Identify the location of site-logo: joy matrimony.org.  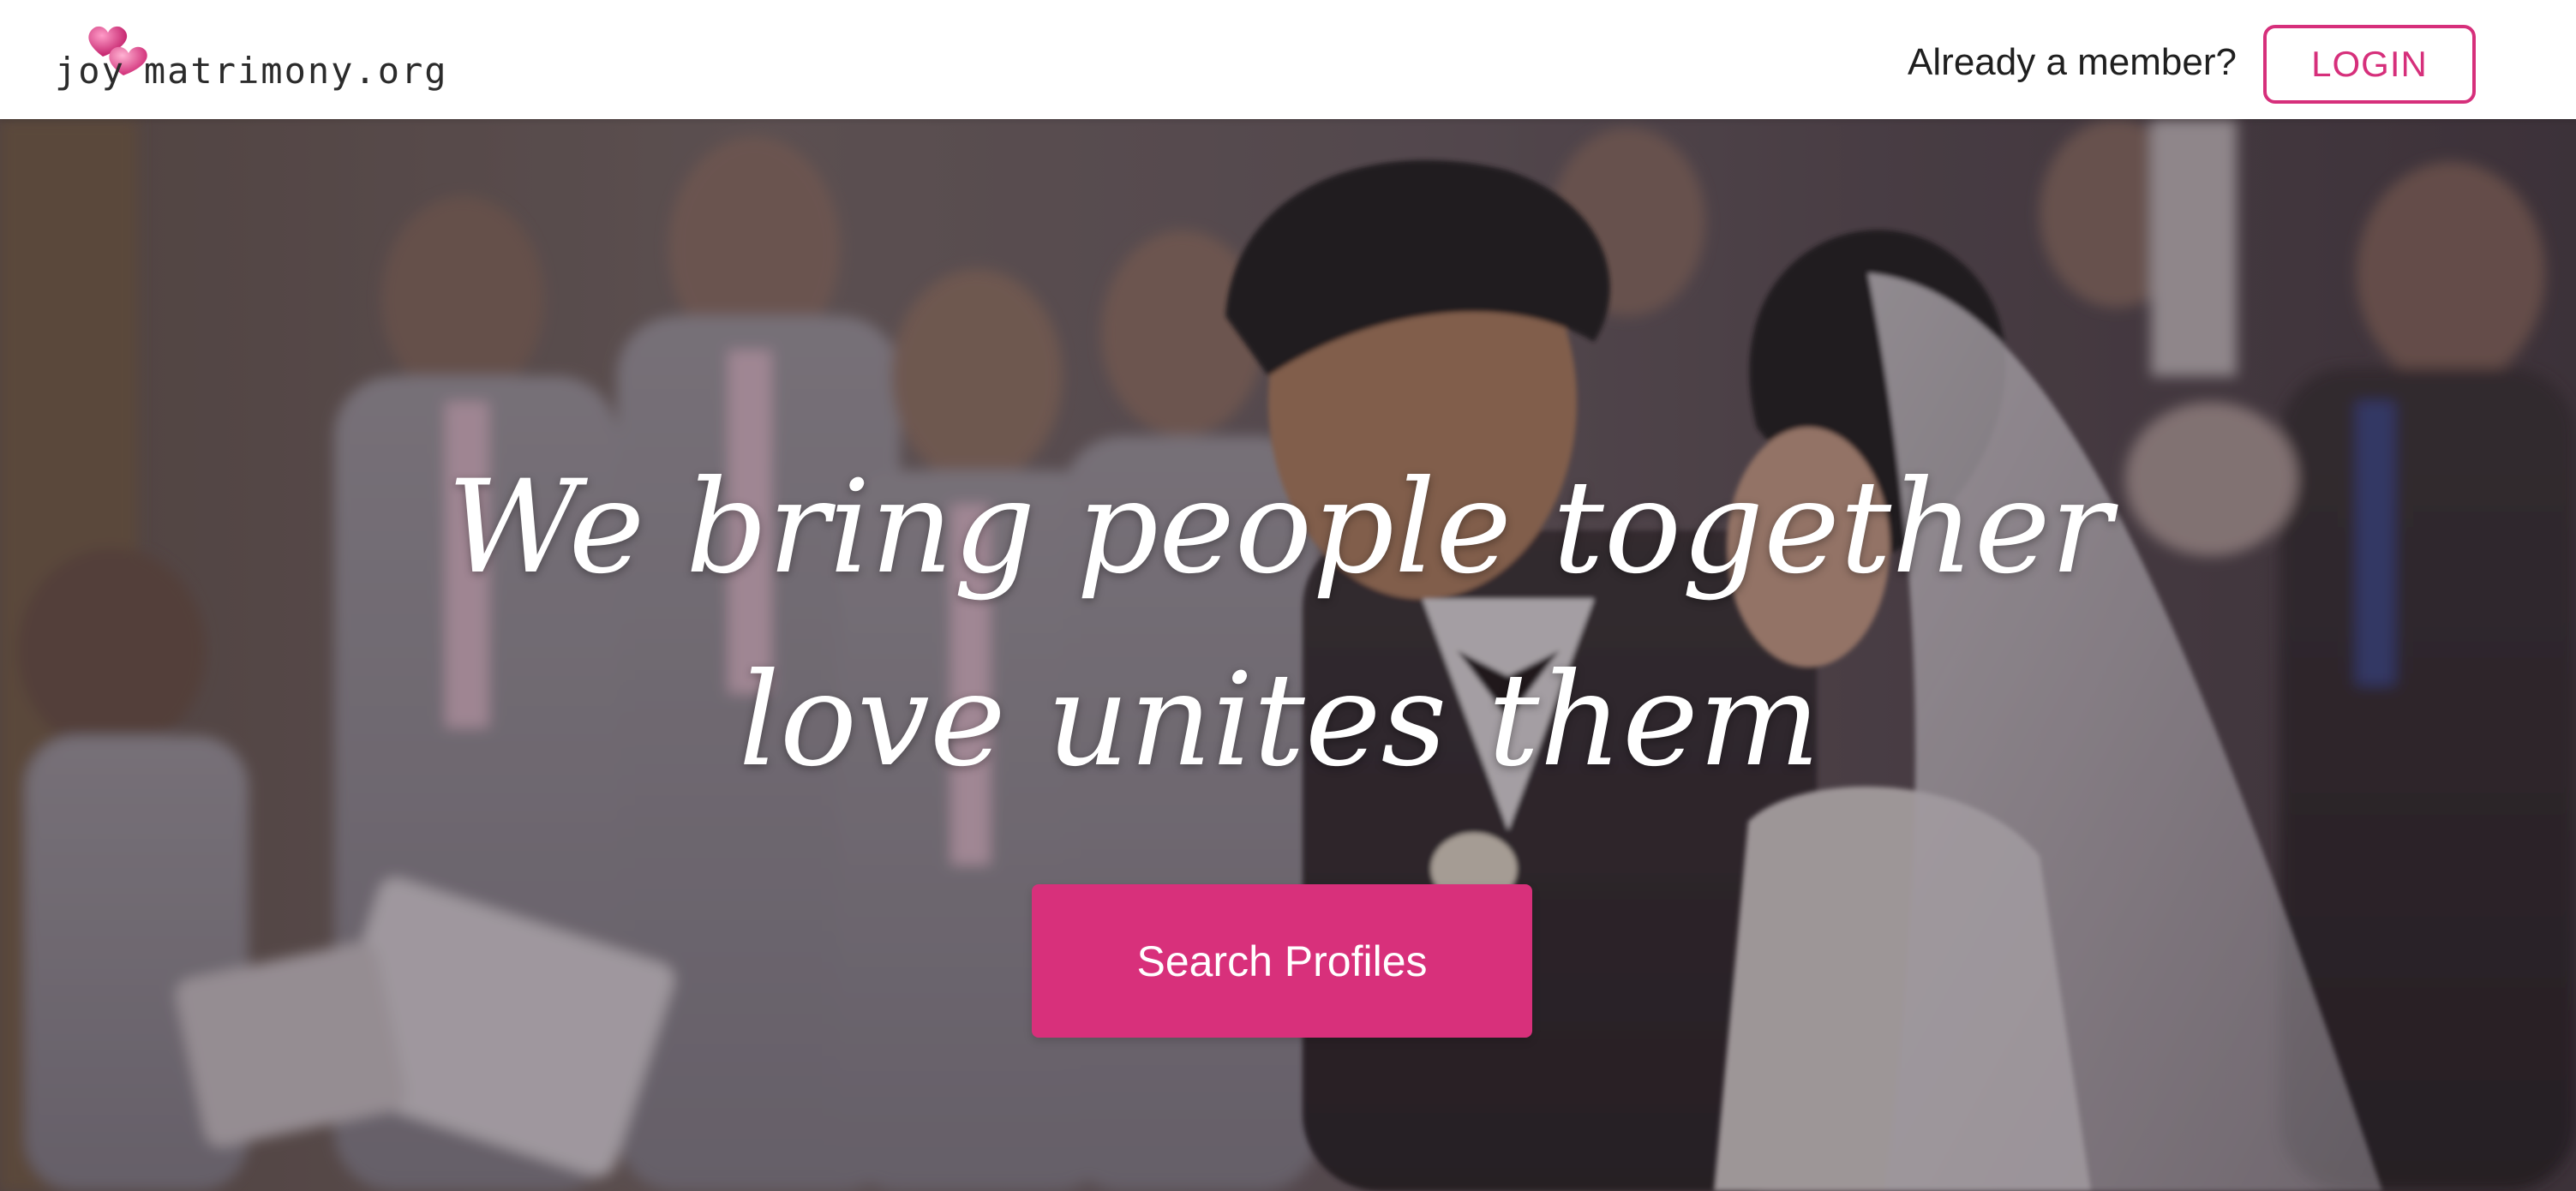
(250, 60).